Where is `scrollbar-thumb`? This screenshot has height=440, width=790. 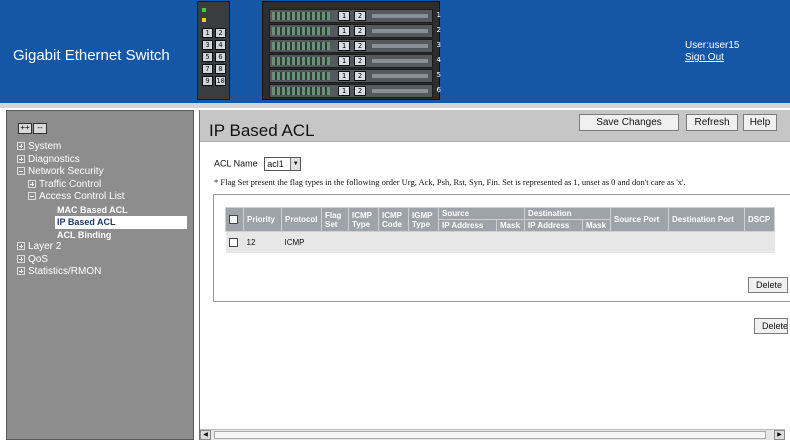 scrollbar-thumb is located at coordinates (490, 435).